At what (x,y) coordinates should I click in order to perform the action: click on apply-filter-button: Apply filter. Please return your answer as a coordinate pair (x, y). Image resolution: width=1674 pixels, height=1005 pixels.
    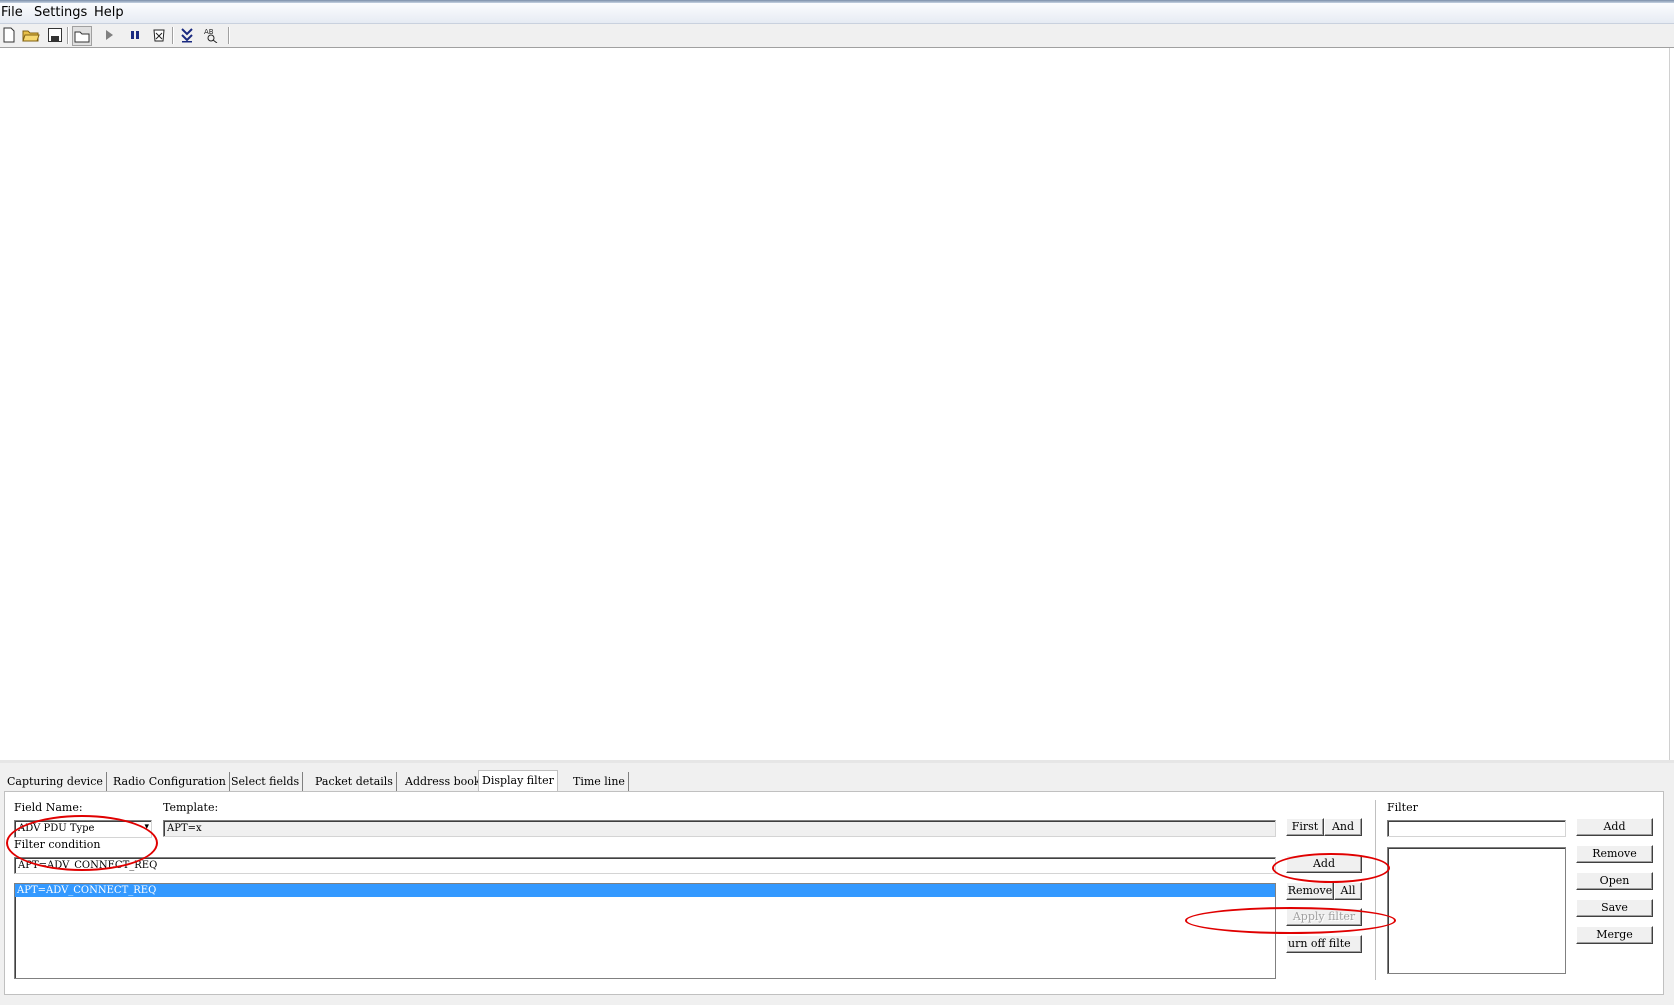
    Looking at the image, I should click on (1324, 917).